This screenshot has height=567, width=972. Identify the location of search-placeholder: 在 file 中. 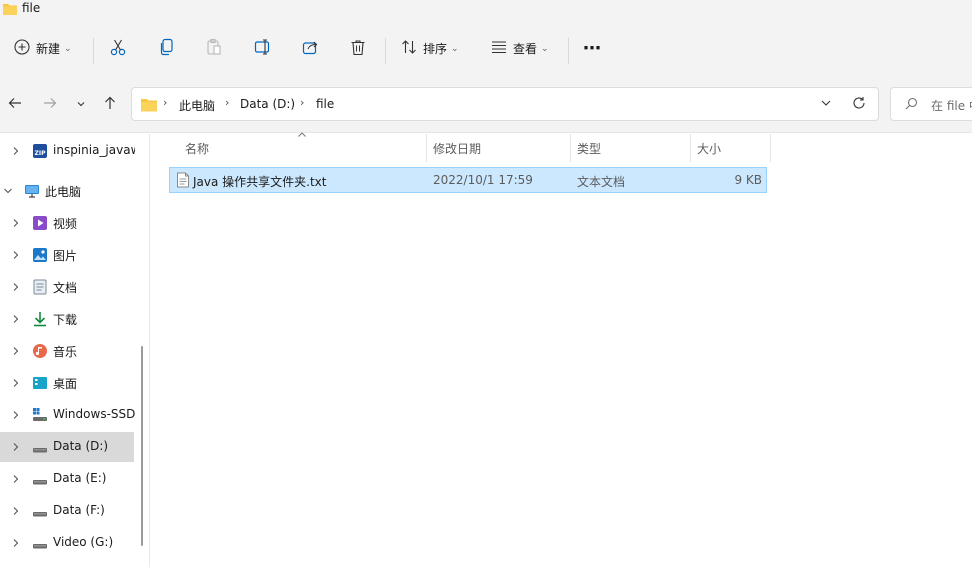
(951, 106).